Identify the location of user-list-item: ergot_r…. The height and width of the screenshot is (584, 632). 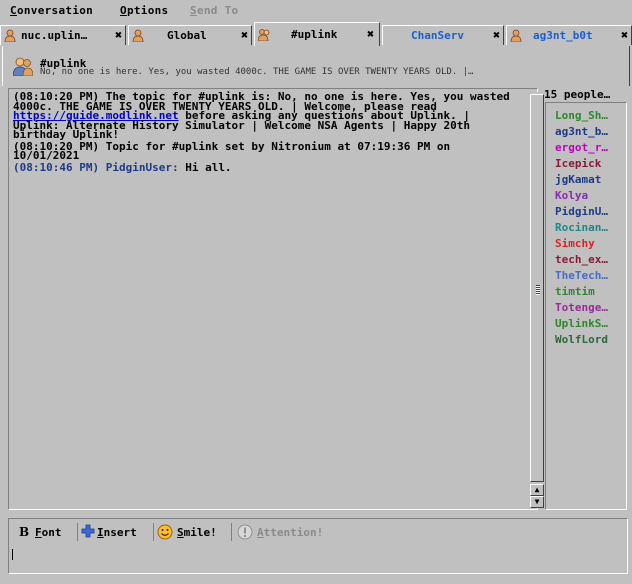
(581, 147).